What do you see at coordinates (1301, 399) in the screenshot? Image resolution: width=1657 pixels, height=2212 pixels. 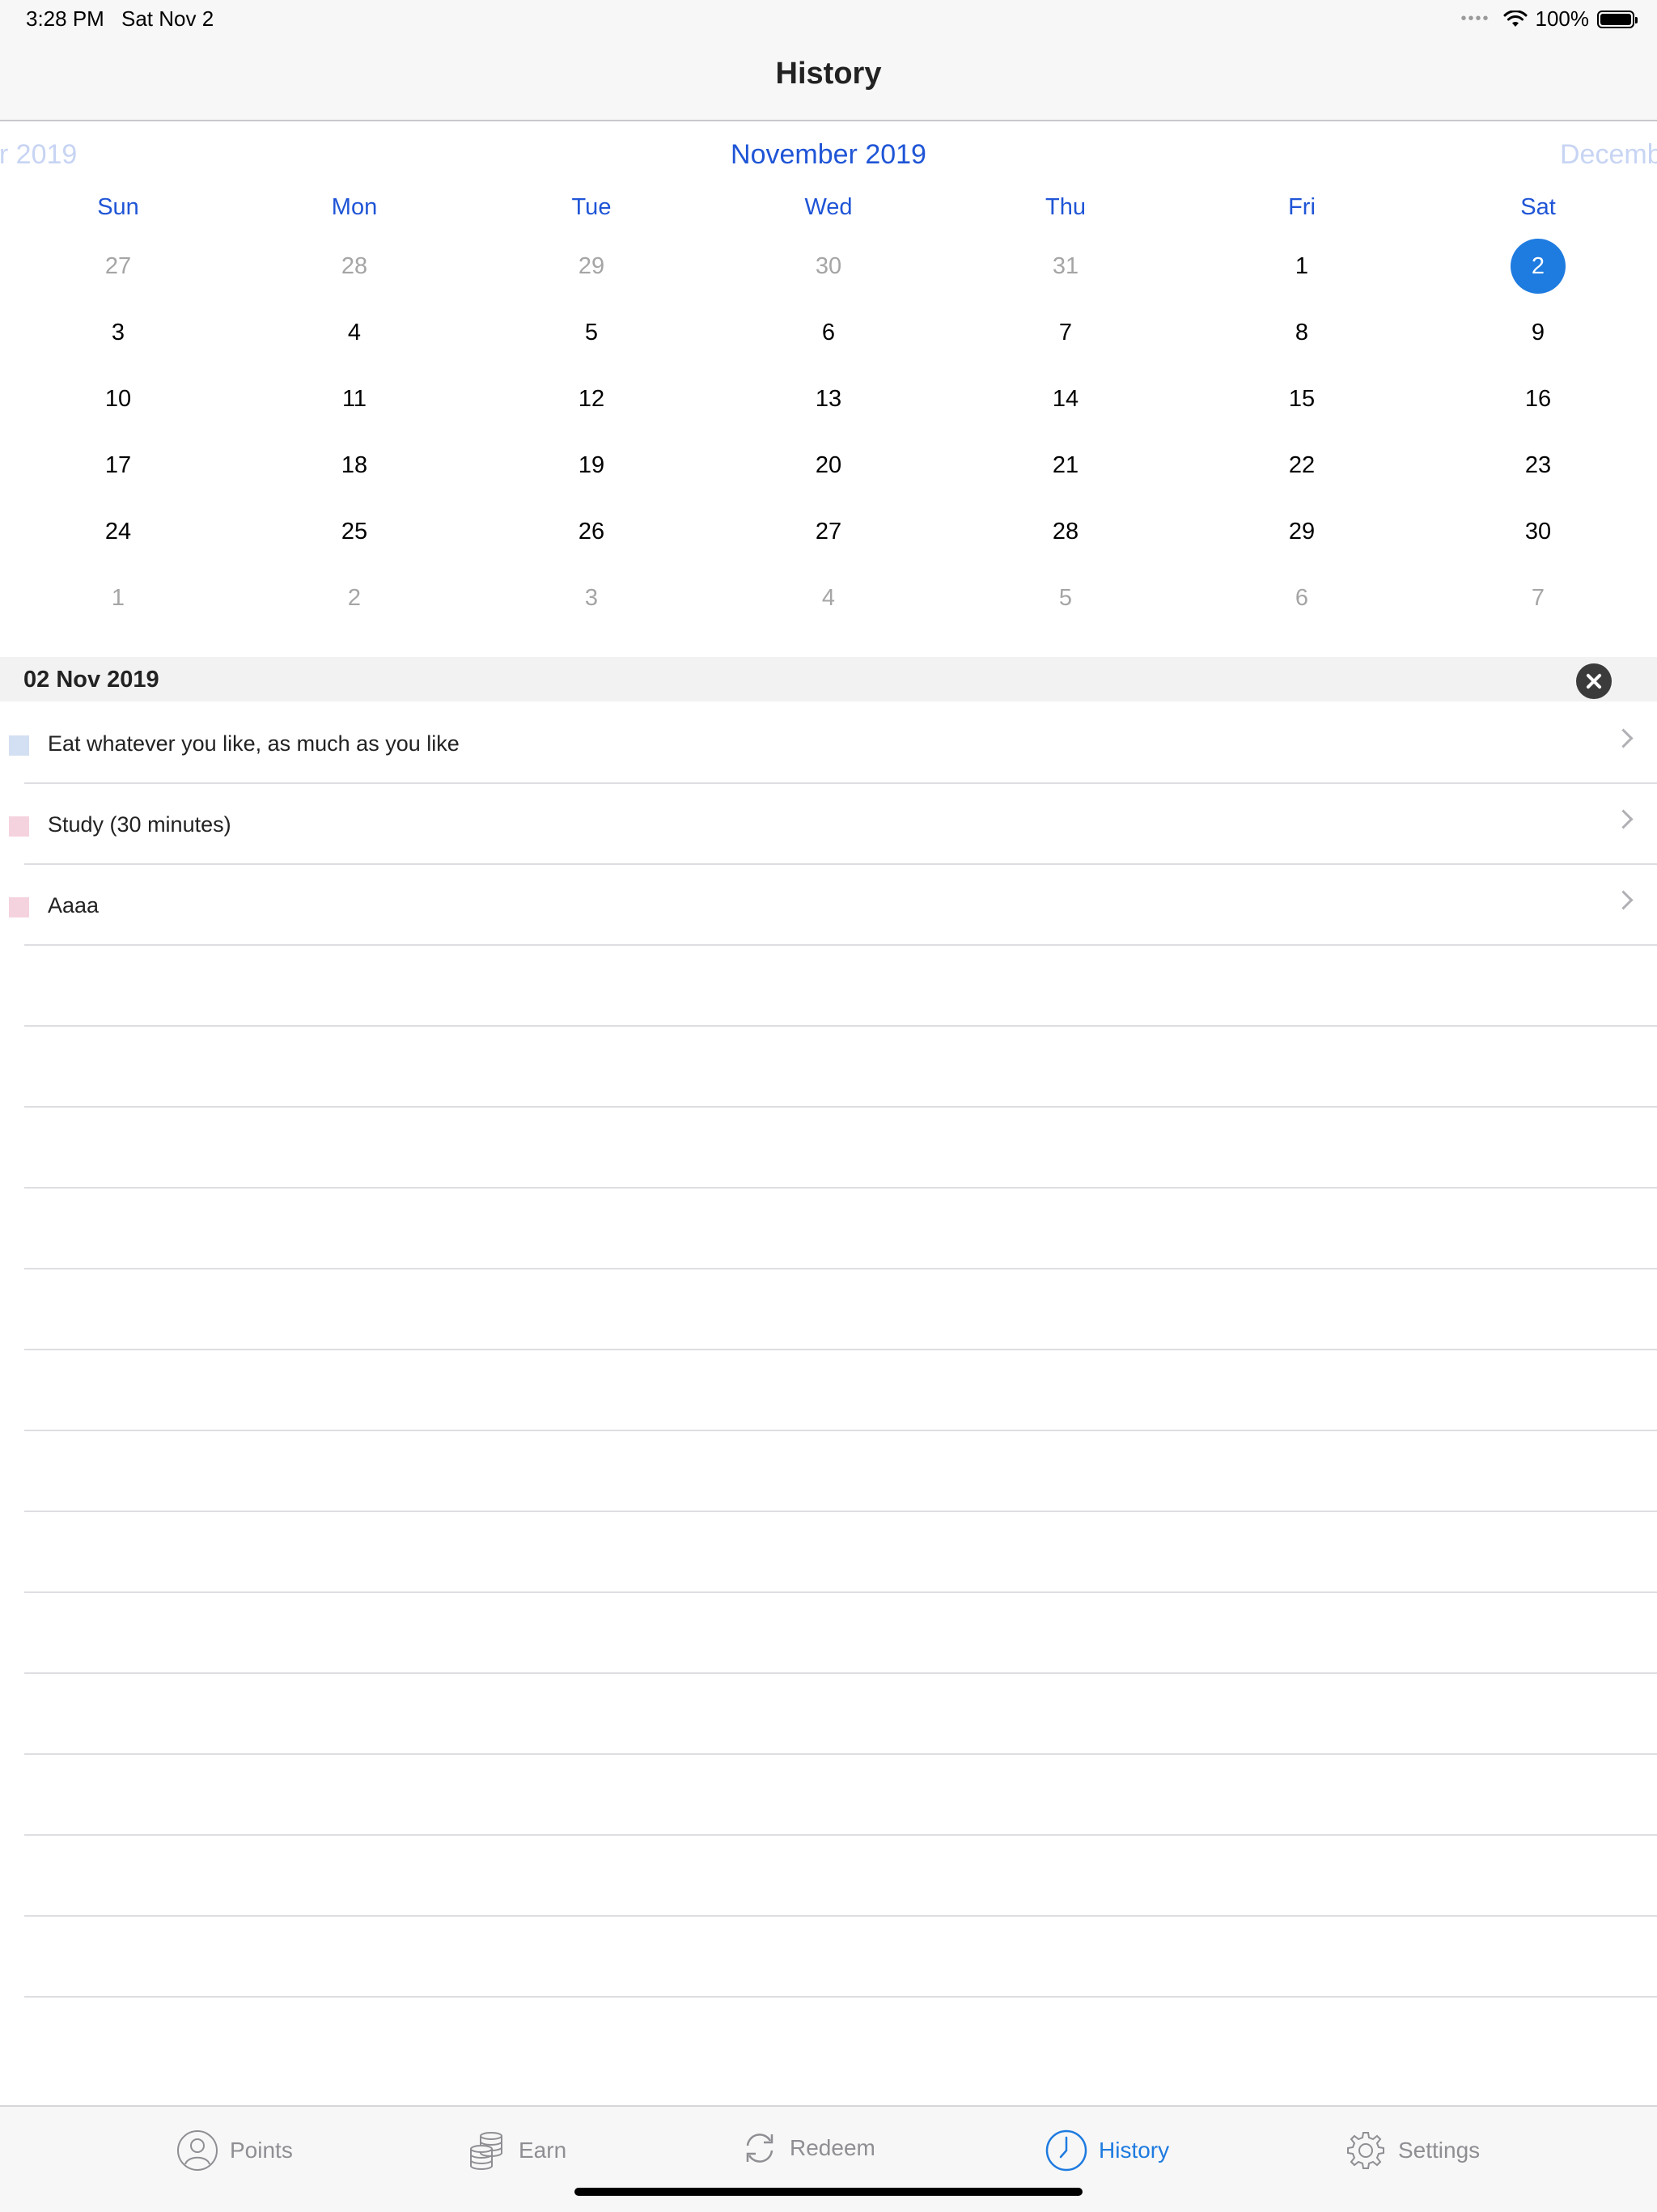 I see `calendar-day: 15` at bounding box center [1301, 399].